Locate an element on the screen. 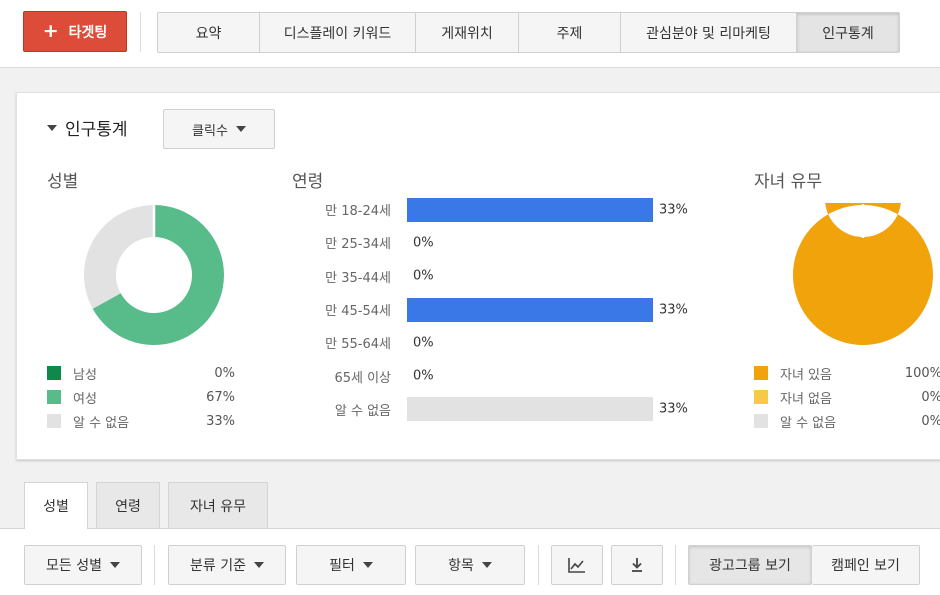  age-bar-row: 65세 이상 0% is located at coordinates (360, 375).